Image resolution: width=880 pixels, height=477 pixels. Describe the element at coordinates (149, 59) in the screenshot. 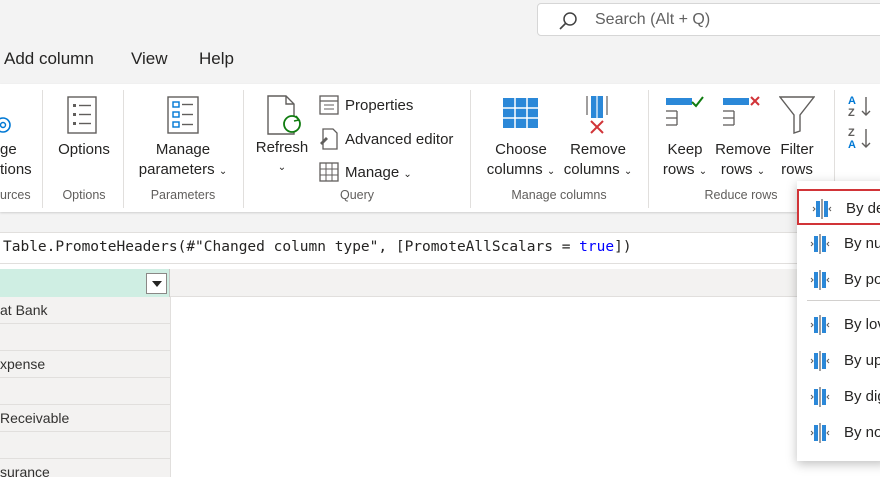

I see `tab-view: View` at that location.